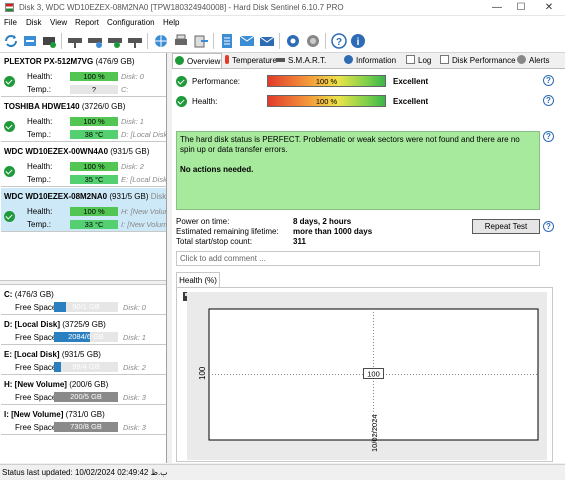  Describe the element at coordinates (227, 231) in the screenshot. I see `lifetime-label: Estimated remaining lifetime:` at that location.